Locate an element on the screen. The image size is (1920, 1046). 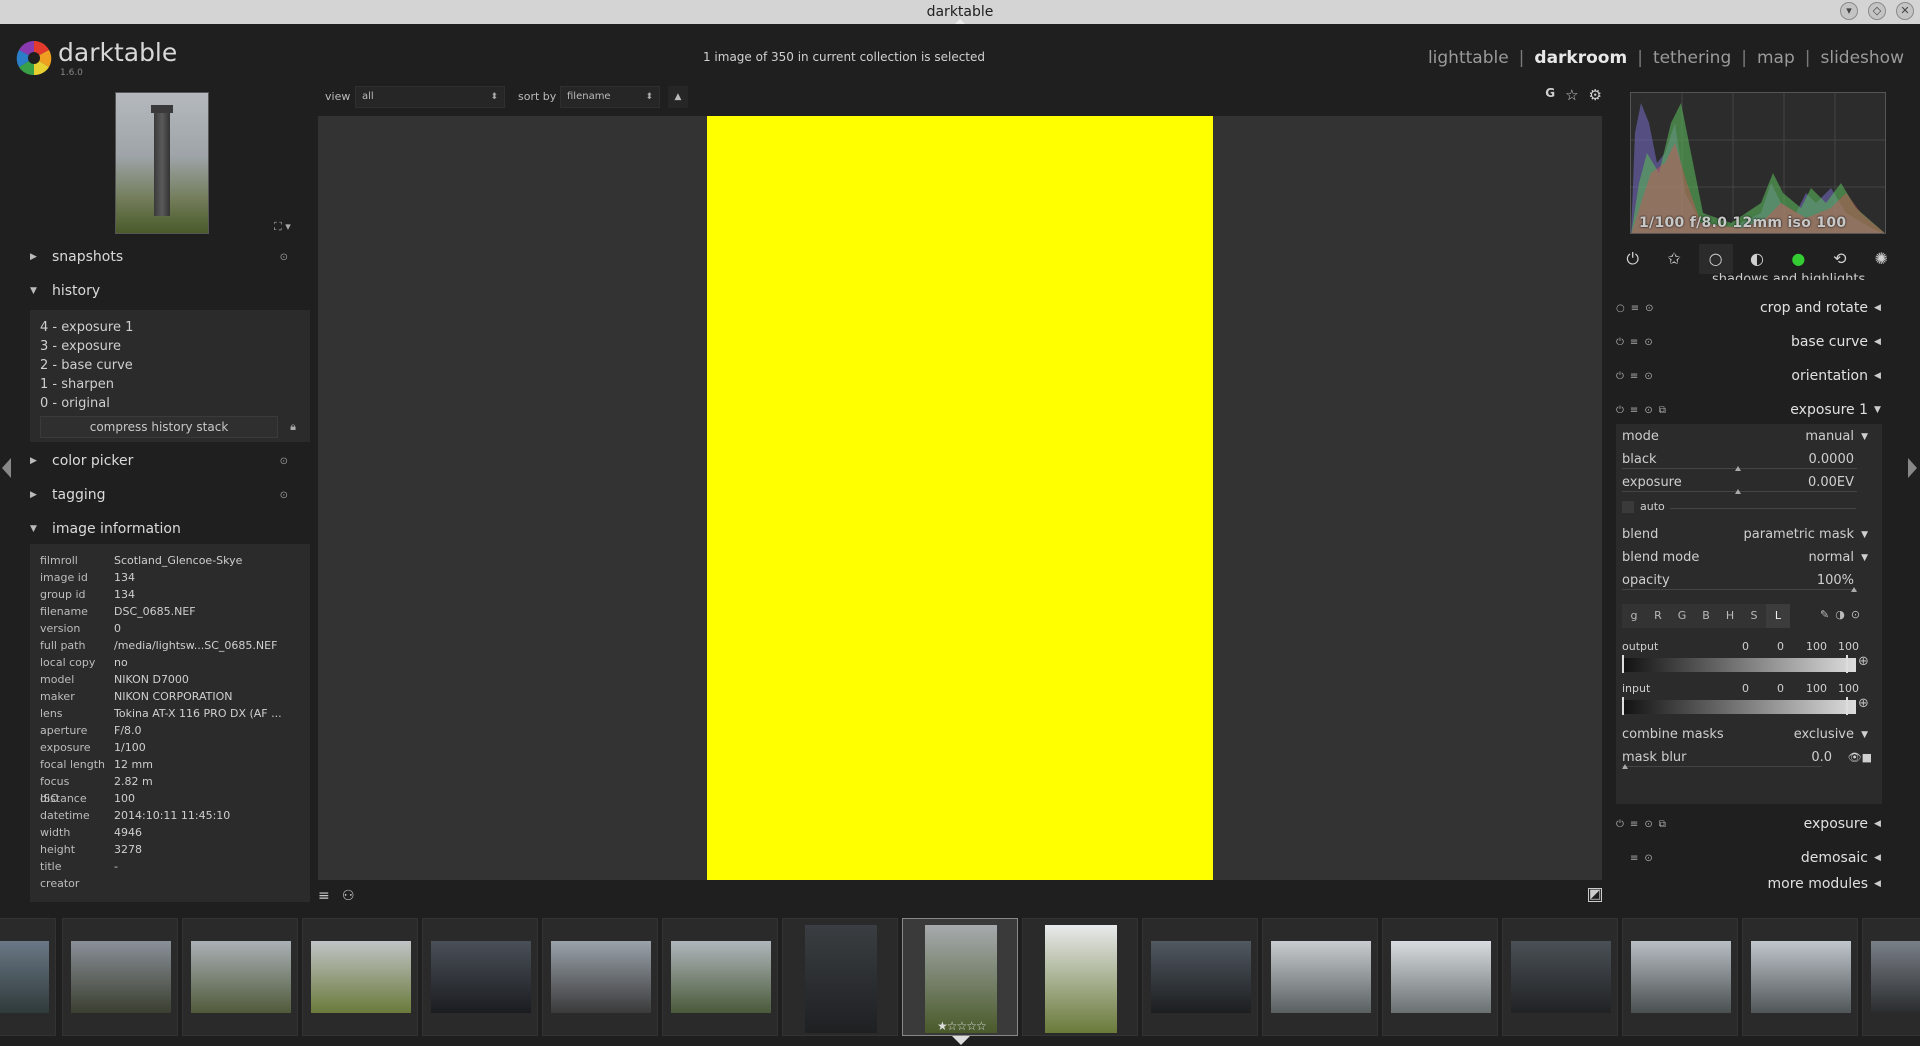
star-rating: ★☆☆☆☆ is located at coordinates (962, 1026).